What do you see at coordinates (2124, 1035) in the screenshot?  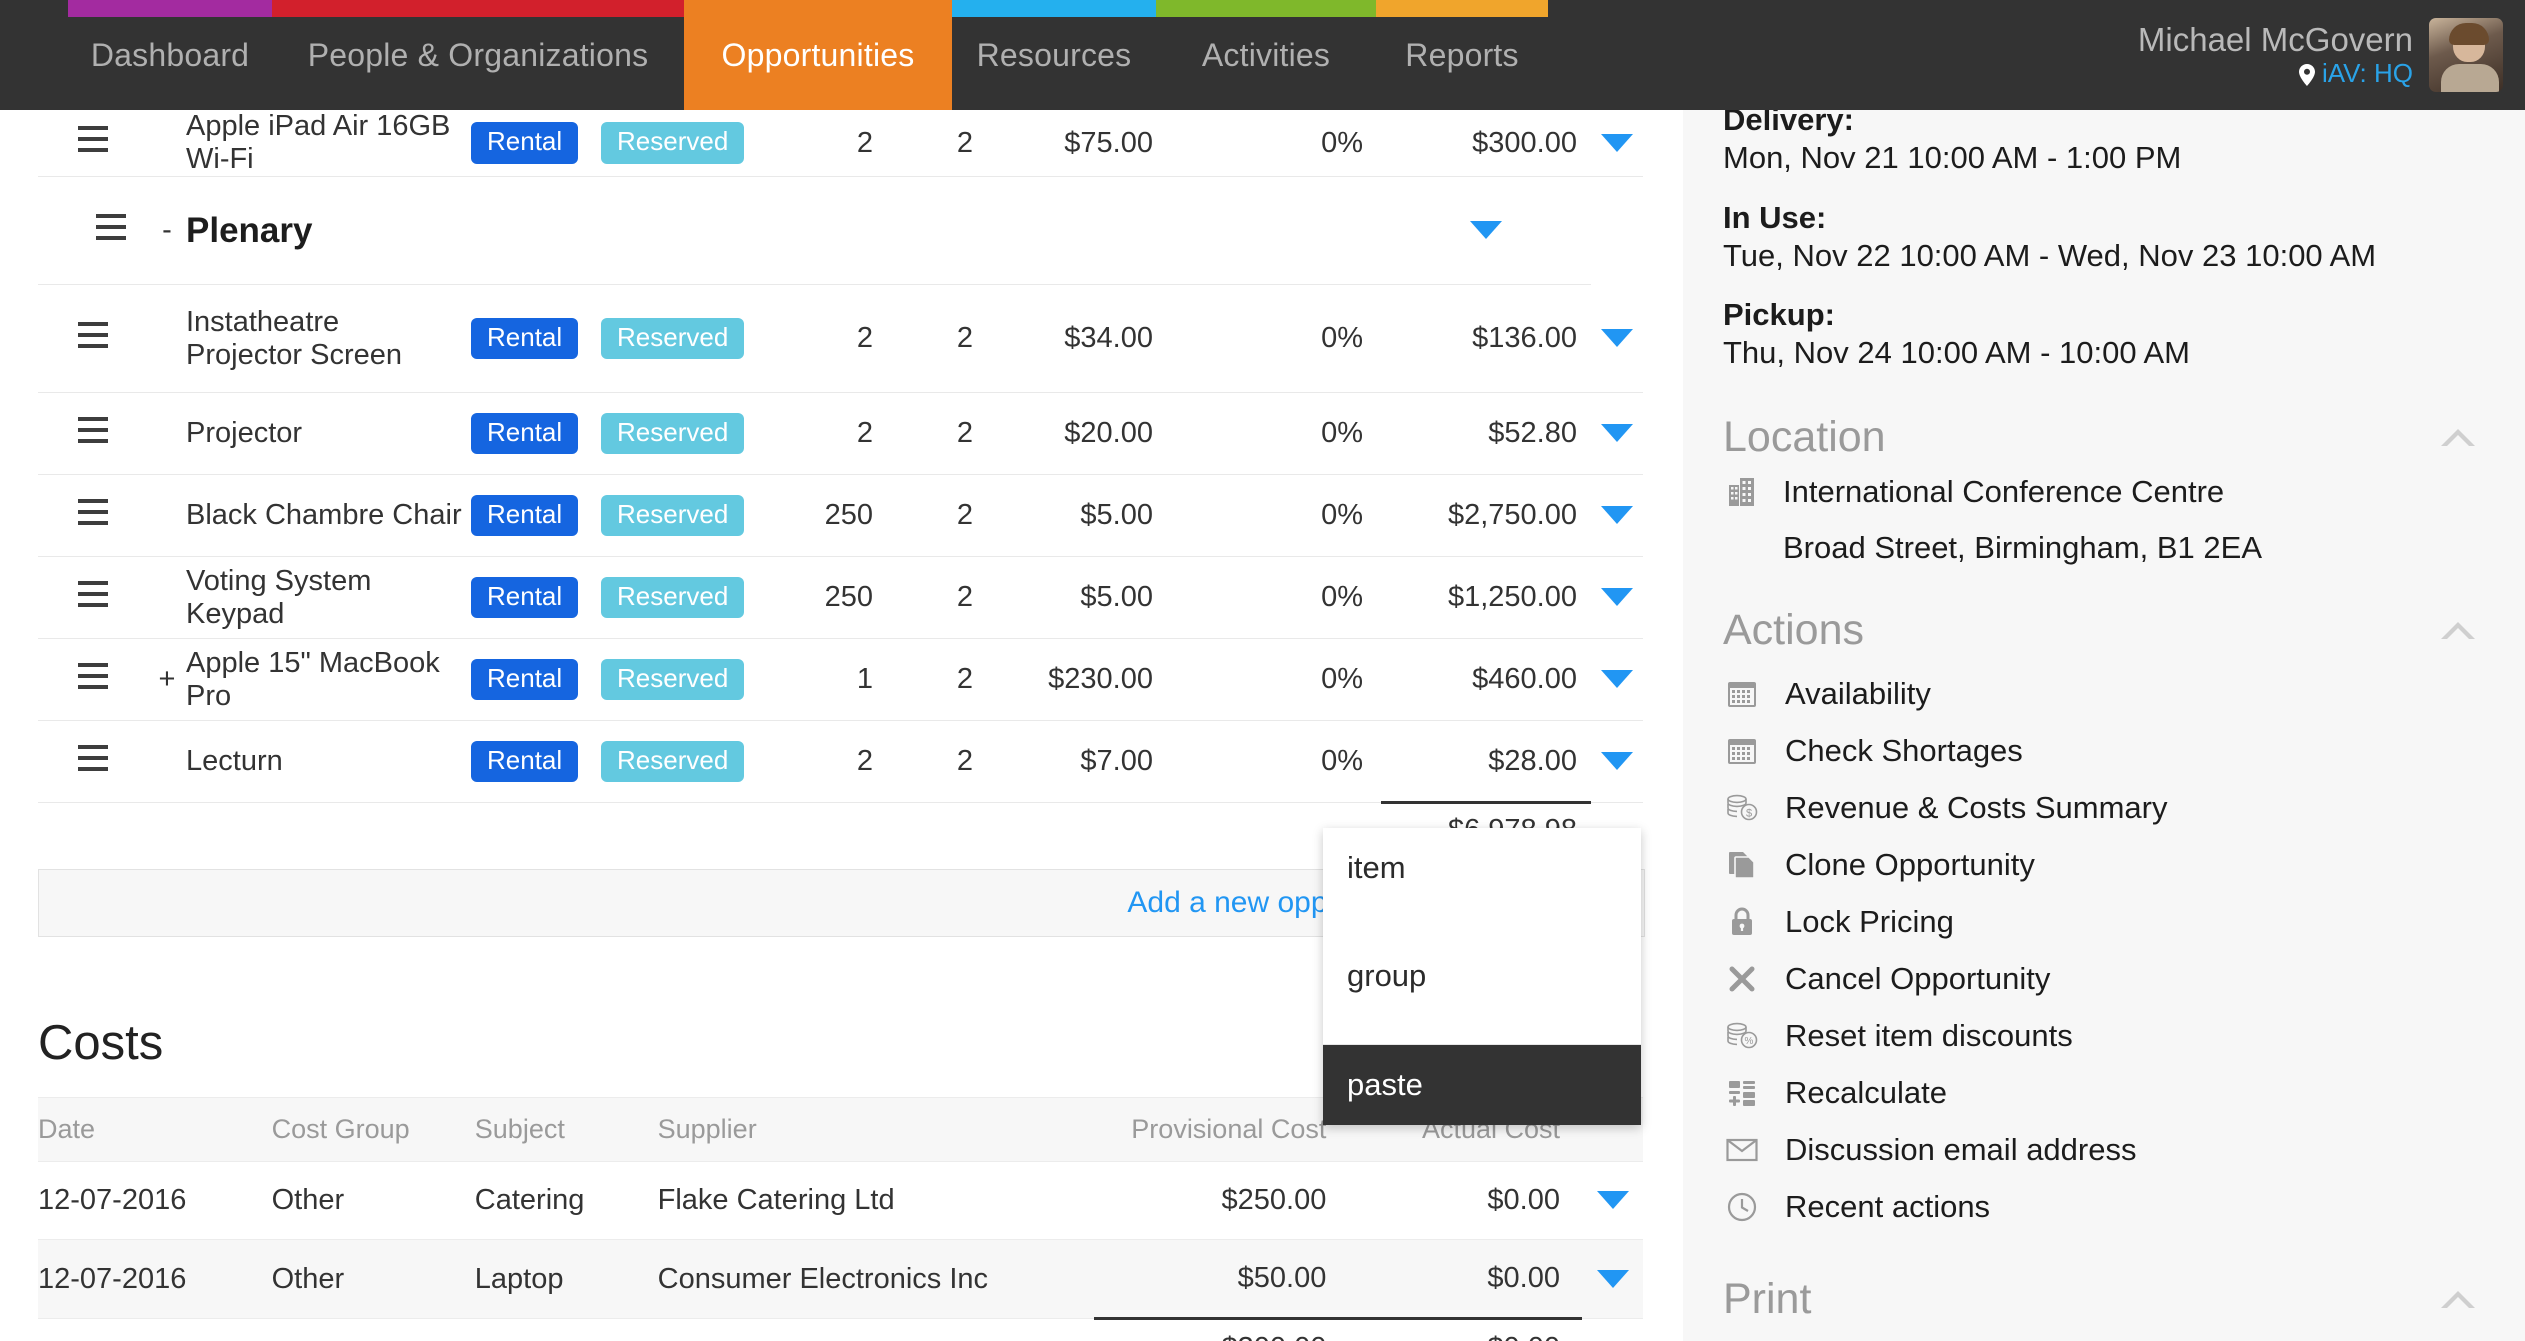 I see `action-item-reset-item-discounts: % Reset item discounts` at bounding box center [2124, 1035].